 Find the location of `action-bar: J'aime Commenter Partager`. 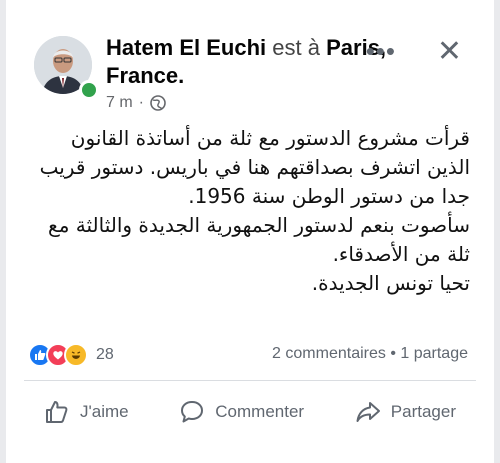

action-bar: J'aime Commenter Partager is located at coordinates (250, 412).